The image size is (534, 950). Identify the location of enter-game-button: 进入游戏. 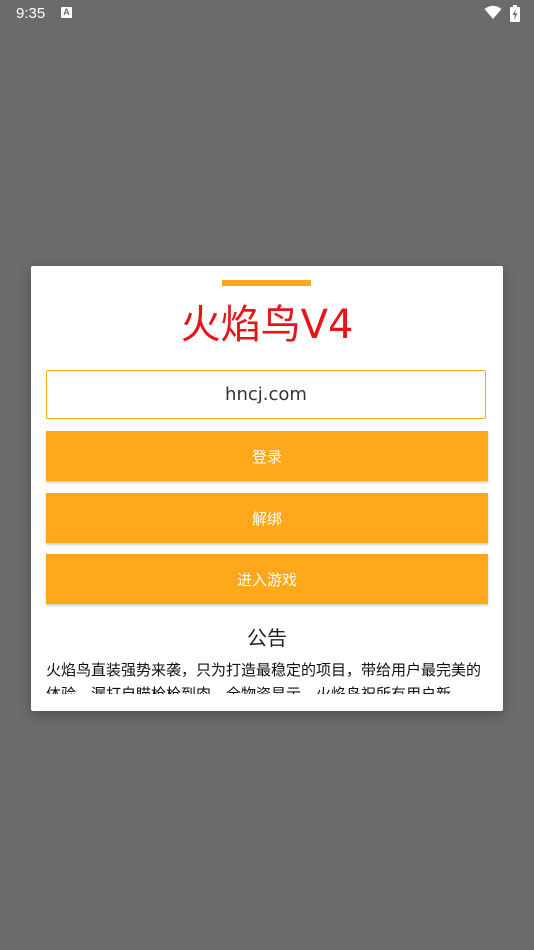
(267, 579).